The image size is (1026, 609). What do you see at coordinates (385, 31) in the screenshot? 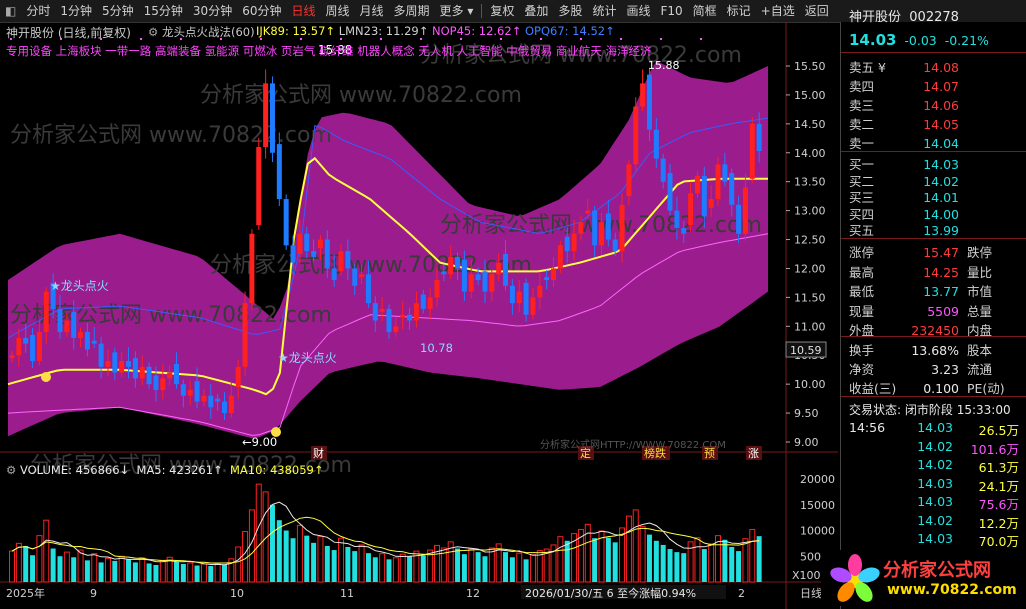
I see `legend-item-1: LMN23: 11.29↑` at bounding box center [385, 31].